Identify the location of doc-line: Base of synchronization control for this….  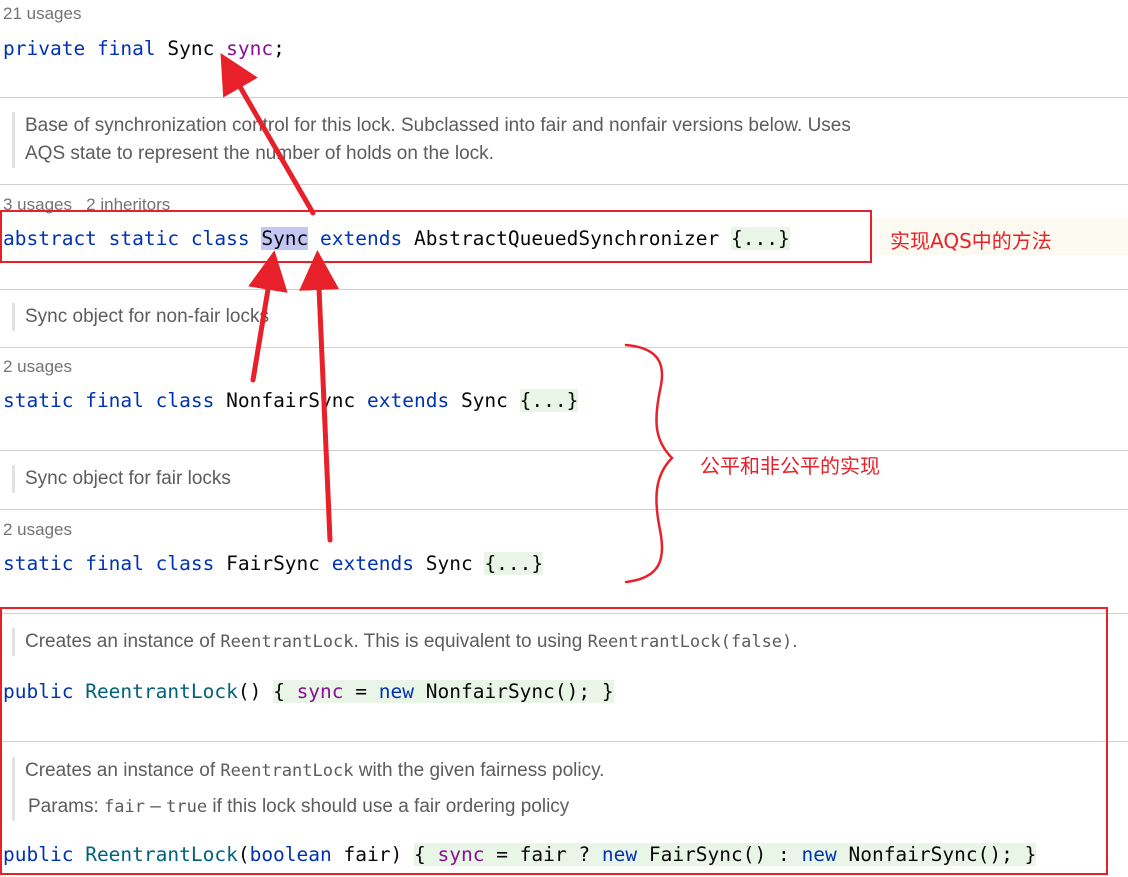
(438, 125).